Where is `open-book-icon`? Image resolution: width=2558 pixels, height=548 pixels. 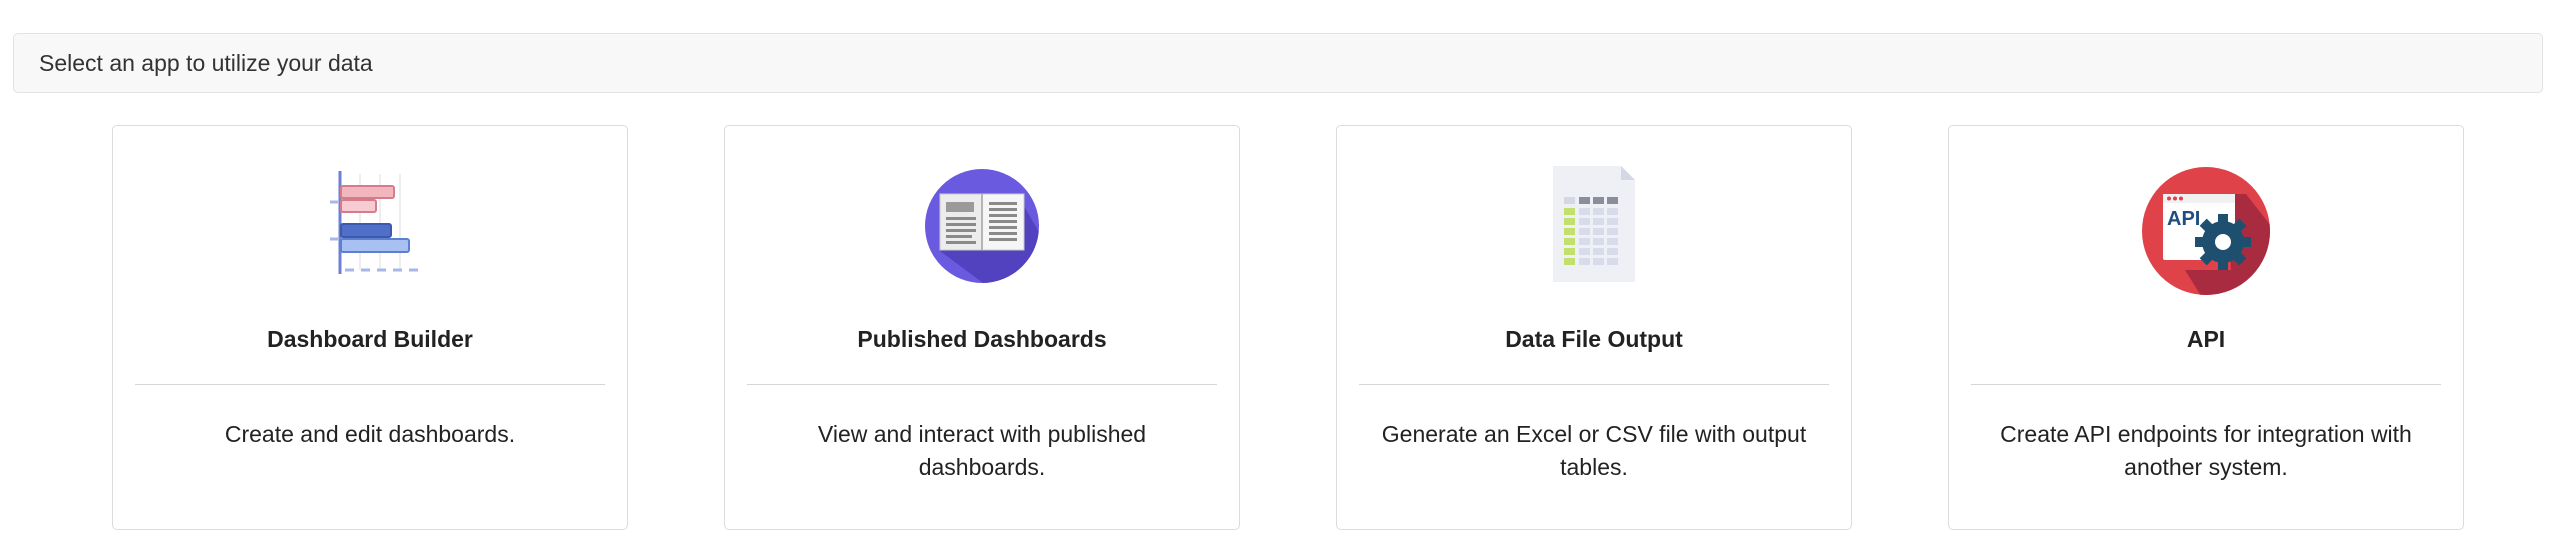 open-book-icon is located at coordinates (982, 226).